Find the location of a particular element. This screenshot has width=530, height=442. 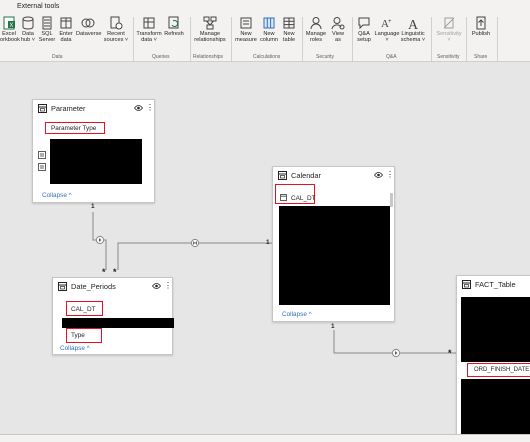

table-card-date-periods: Date_Periods ⋮ CAL_DT Type Collapse ^ is located at coordinates (113, 316).